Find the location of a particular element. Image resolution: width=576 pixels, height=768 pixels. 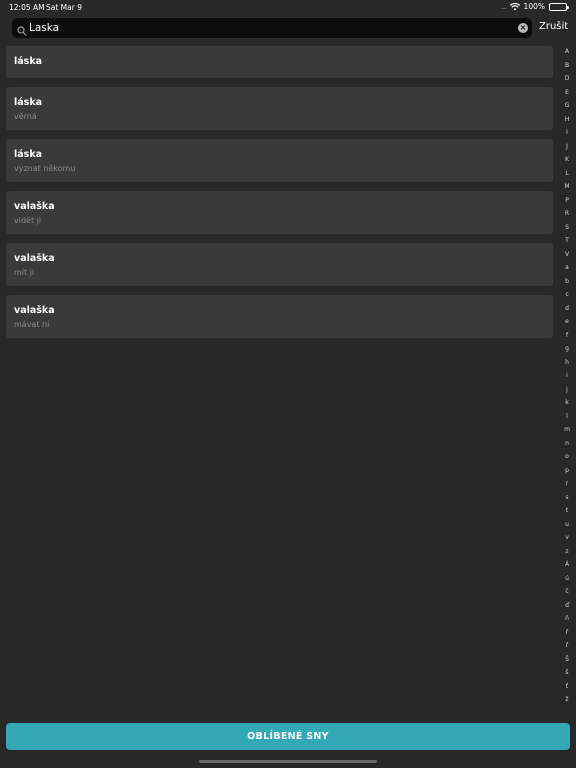

index-letter: a is located at coordinates (567, 267).